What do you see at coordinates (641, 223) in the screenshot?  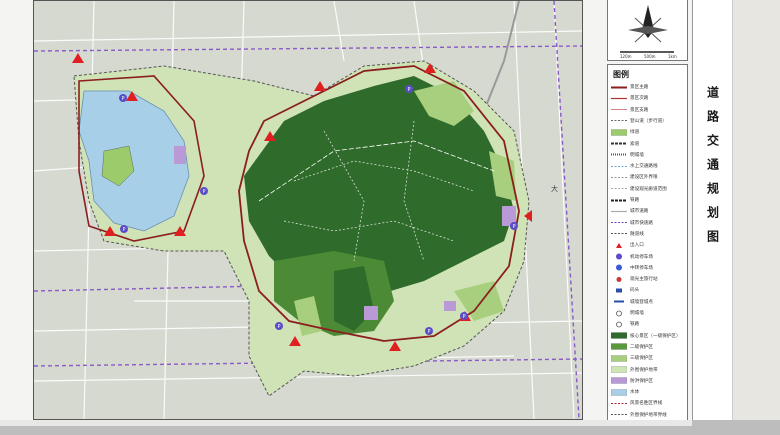 I see `legend-label: 城市快速路` at bounding box center [641, 223].